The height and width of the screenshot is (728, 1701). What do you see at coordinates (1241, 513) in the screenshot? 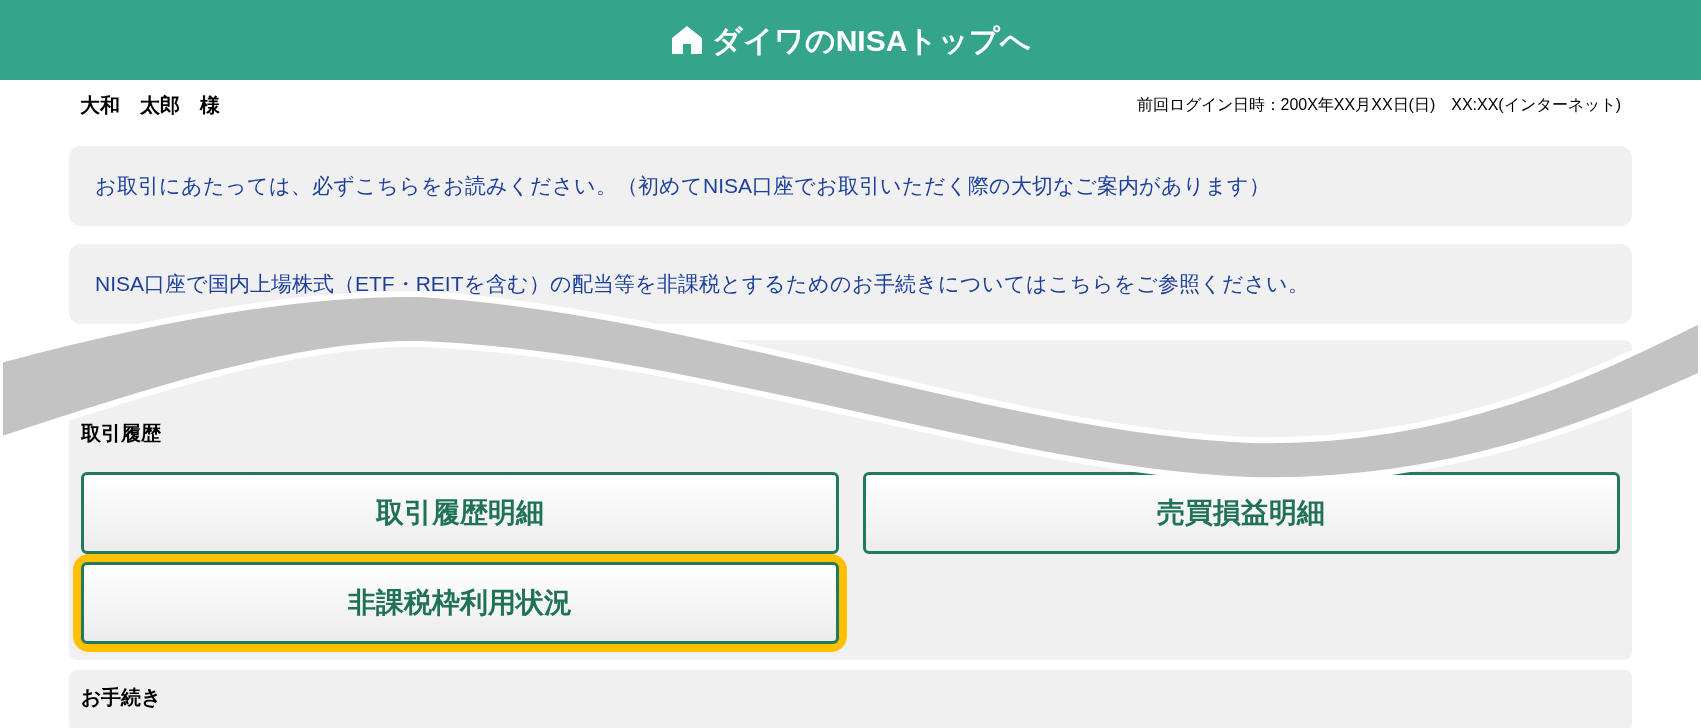
I see `menu-button: 売買損益明細` at bounding box center [1241, 513].